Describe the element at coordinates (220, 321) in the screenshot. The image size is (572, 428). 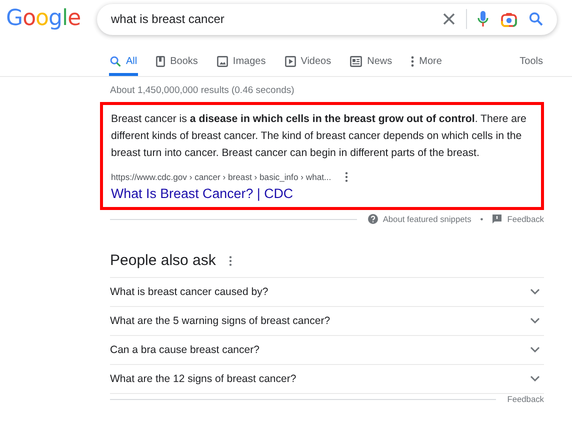
I see `question-text: What are the 5 warning signs of breast cancer?` at that location.